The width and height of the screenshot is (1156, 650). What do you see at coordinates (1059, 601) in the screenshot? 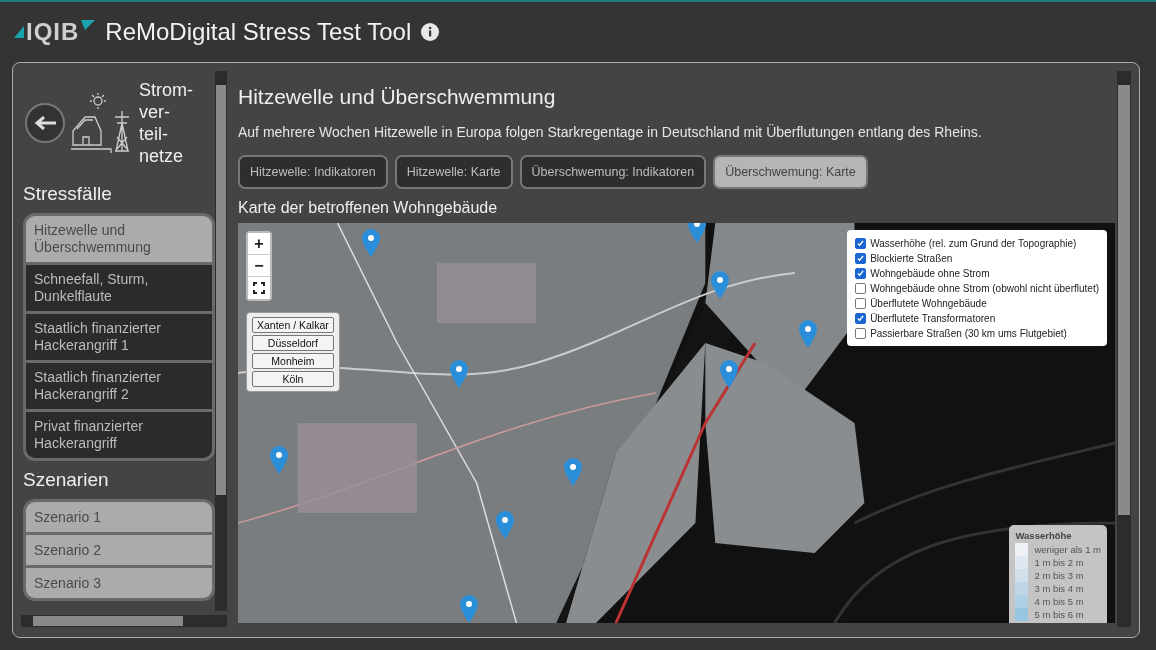
I see `legend-label: 4 m bis 5 m` at bounding box center [1059, 601].